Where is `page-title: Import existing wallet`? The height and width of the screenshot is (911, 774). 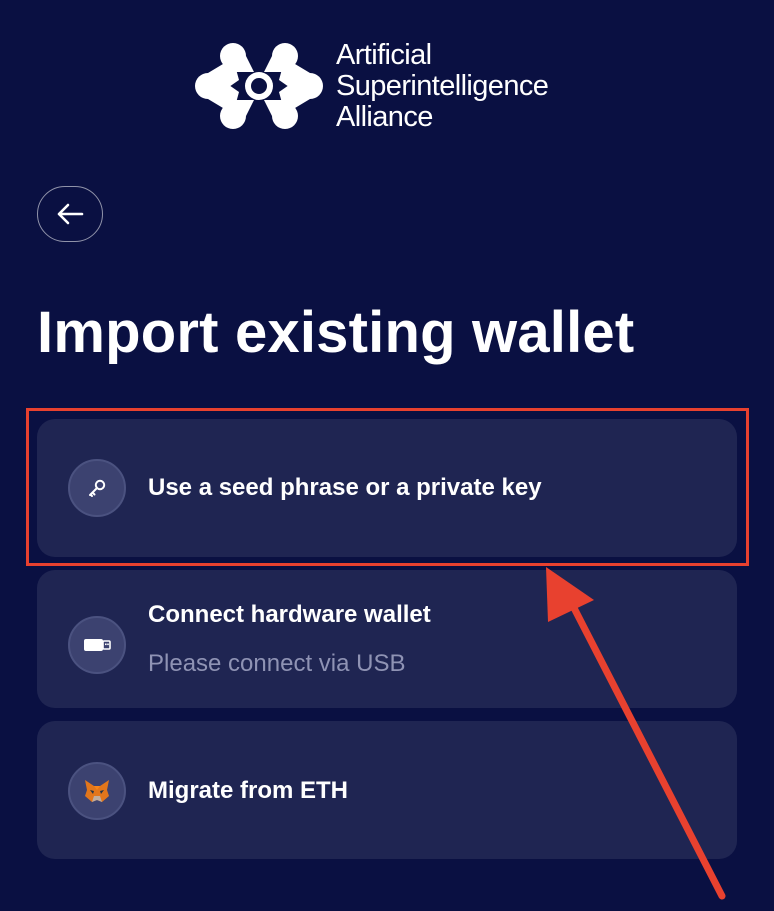 page-title: Import existing wallet is located at coordinates (336, 332).